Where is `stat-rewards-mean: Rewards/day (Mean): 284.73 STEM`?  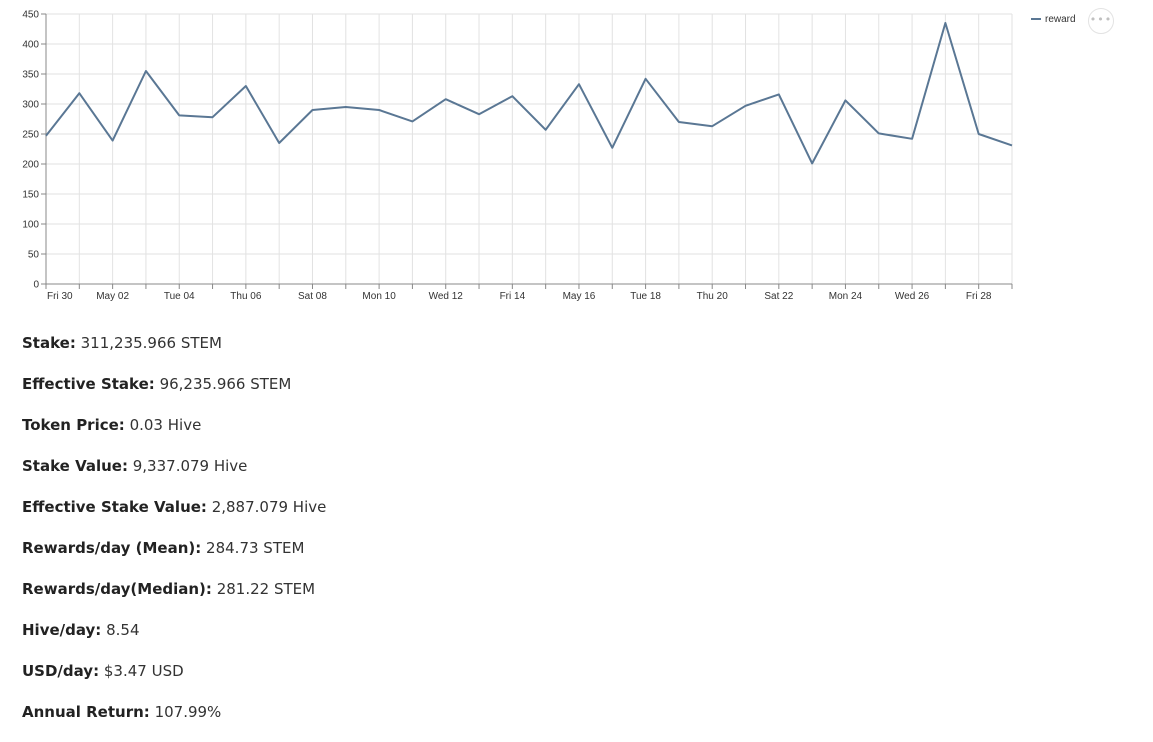 stat-rewards-mean: Rewards/day (Mean): 284.73 STEM is located at coordinates (372, 557).